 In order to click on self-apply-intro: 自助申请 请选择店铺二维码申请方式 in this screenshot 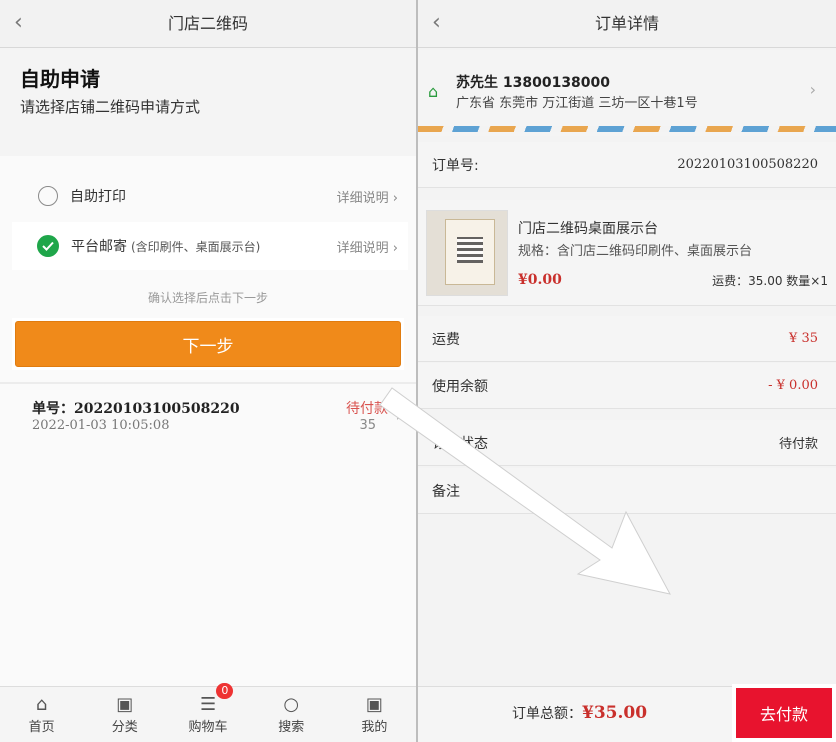, I will do `click(208, 102)`.